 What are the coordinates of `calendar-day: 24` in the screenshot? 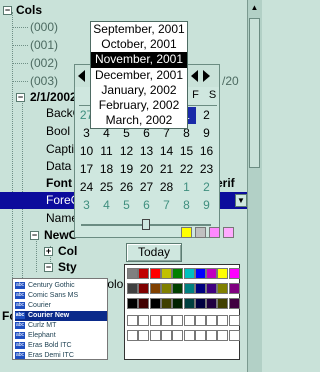 It's located at (86, 187).